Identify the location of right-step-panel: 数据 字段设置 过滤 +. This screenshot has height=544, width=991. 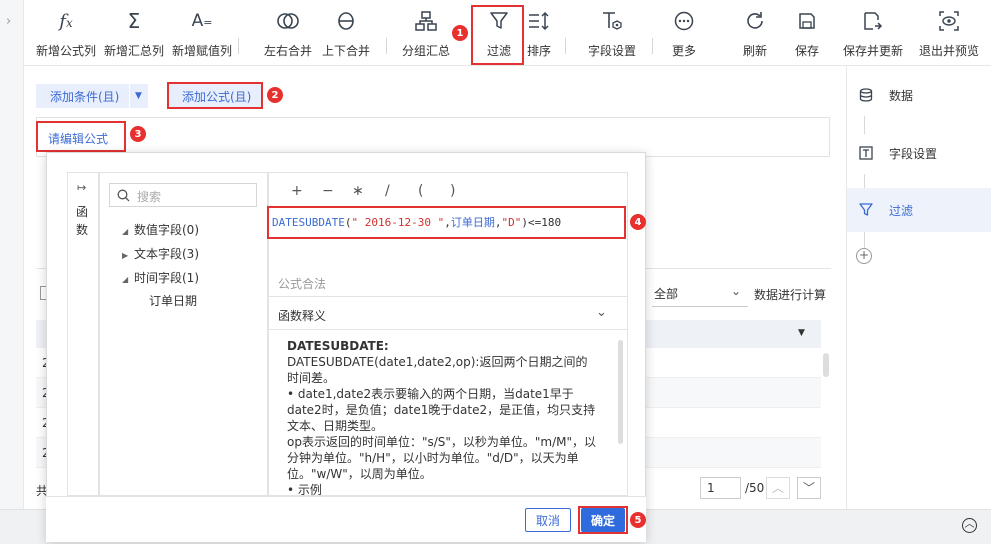
(918, 287).